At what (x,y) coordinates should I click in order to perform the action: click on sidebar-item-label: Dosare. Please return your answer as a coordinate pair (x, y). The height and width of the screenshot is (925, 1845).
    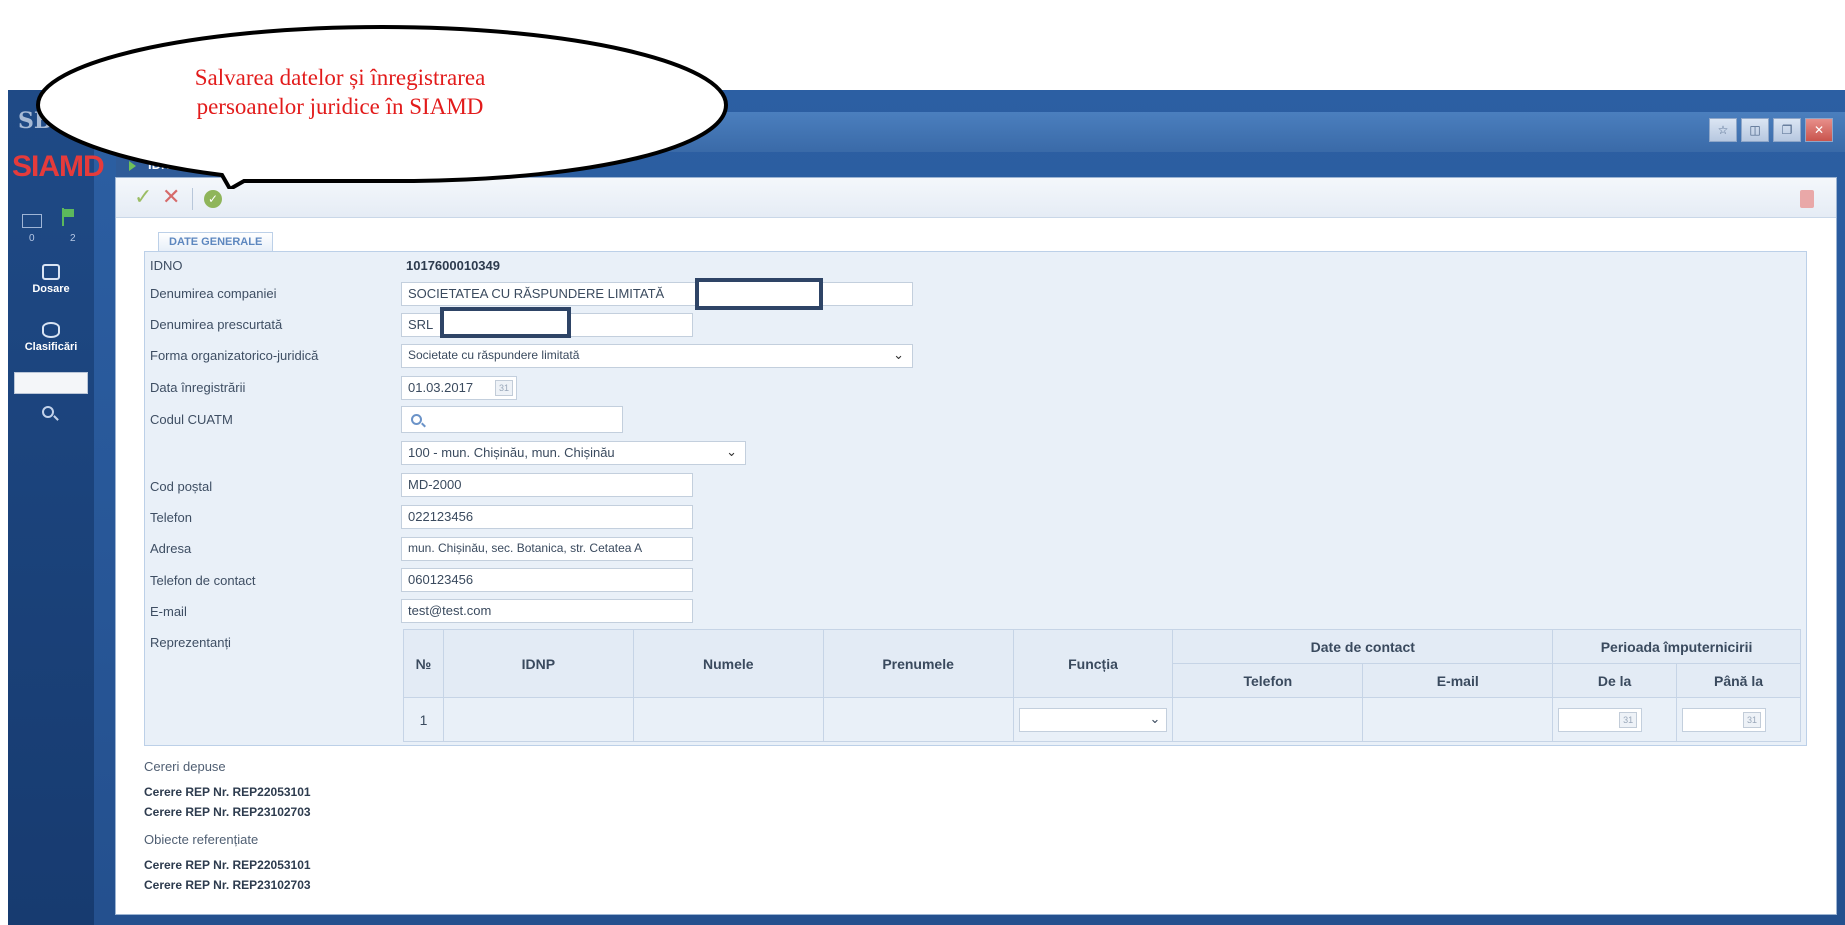
    Looking at the image, I should click on (51, 289).